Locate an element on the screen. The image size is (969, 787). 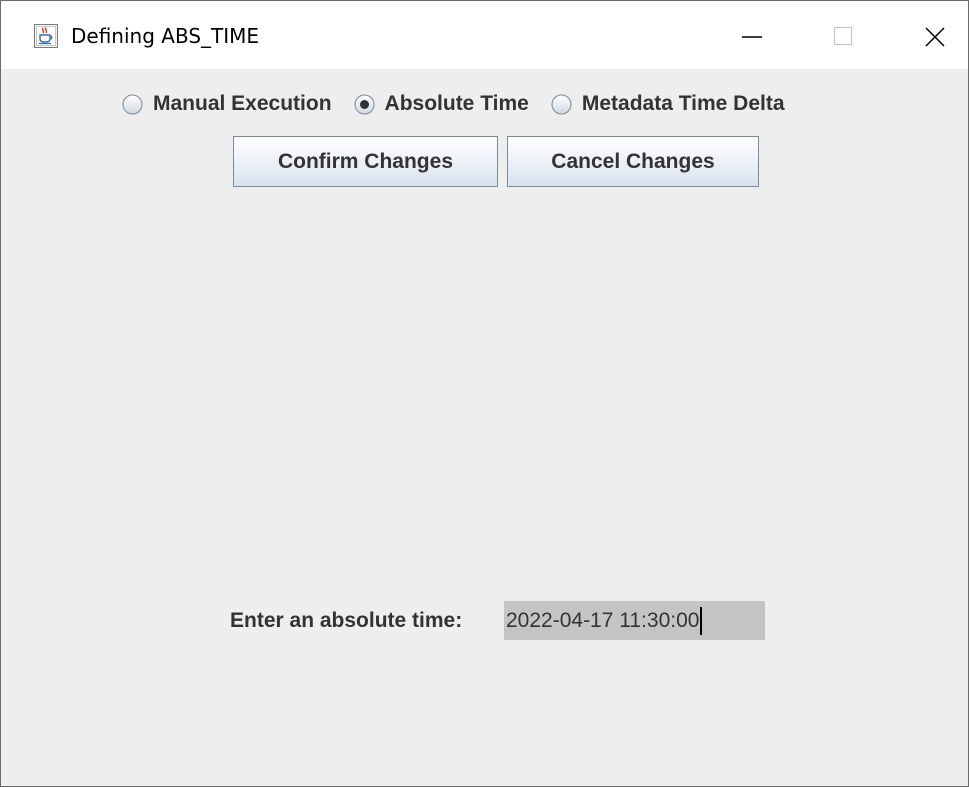
text-caret is located at coordinates (701, 620).